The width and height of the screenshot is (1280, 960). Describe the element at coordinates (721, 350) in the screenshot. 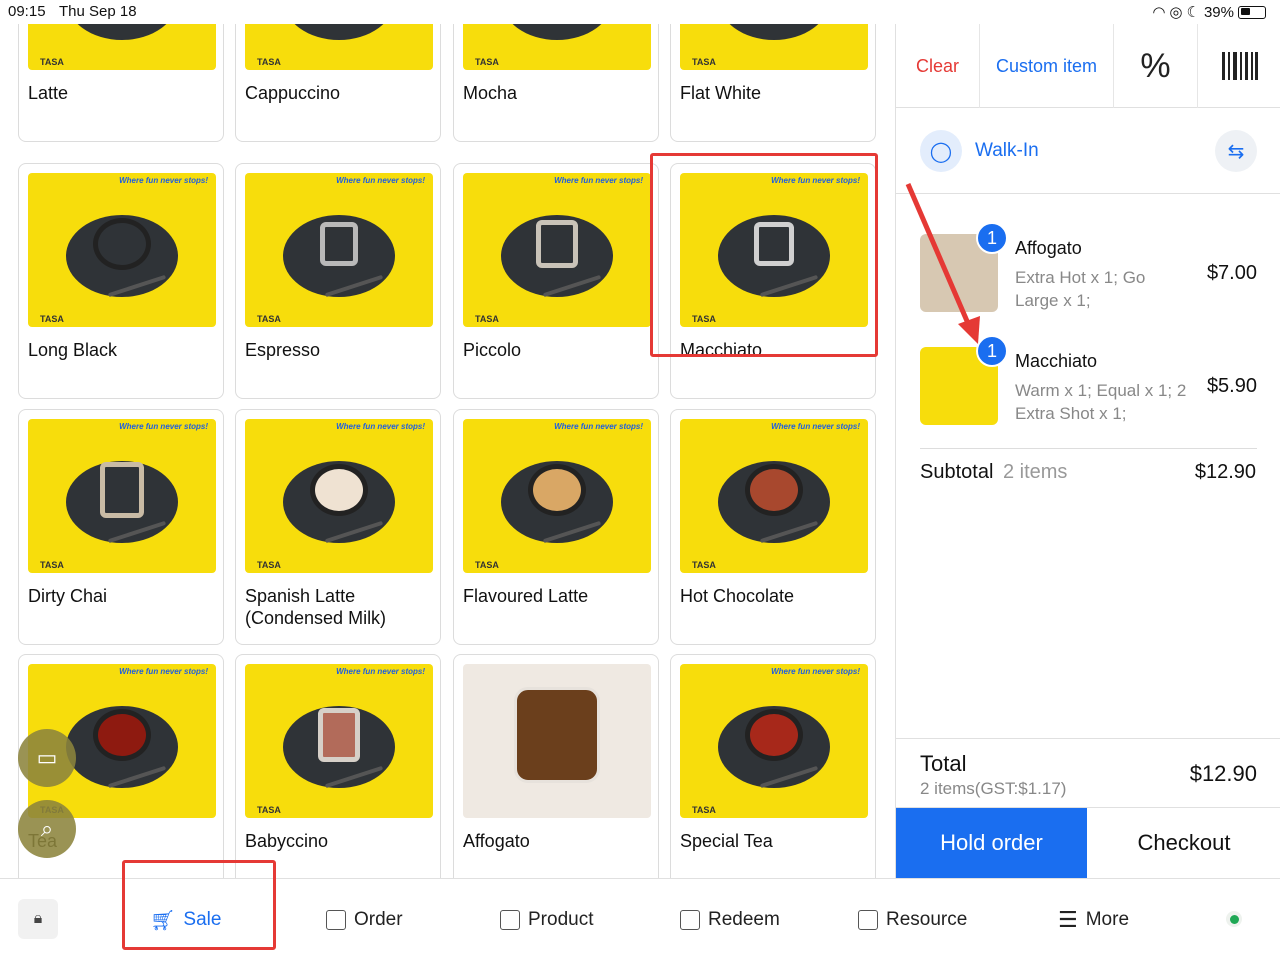

I see `product-name: Macchiato` at that location.